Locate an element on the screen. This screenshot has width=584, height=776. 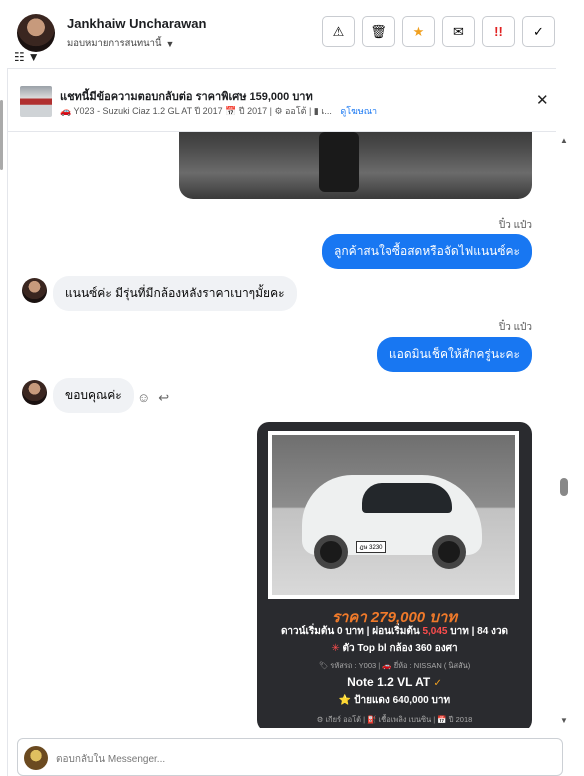
finance-installments: บาท | 84 งวด is located at coordinates (478, 631).